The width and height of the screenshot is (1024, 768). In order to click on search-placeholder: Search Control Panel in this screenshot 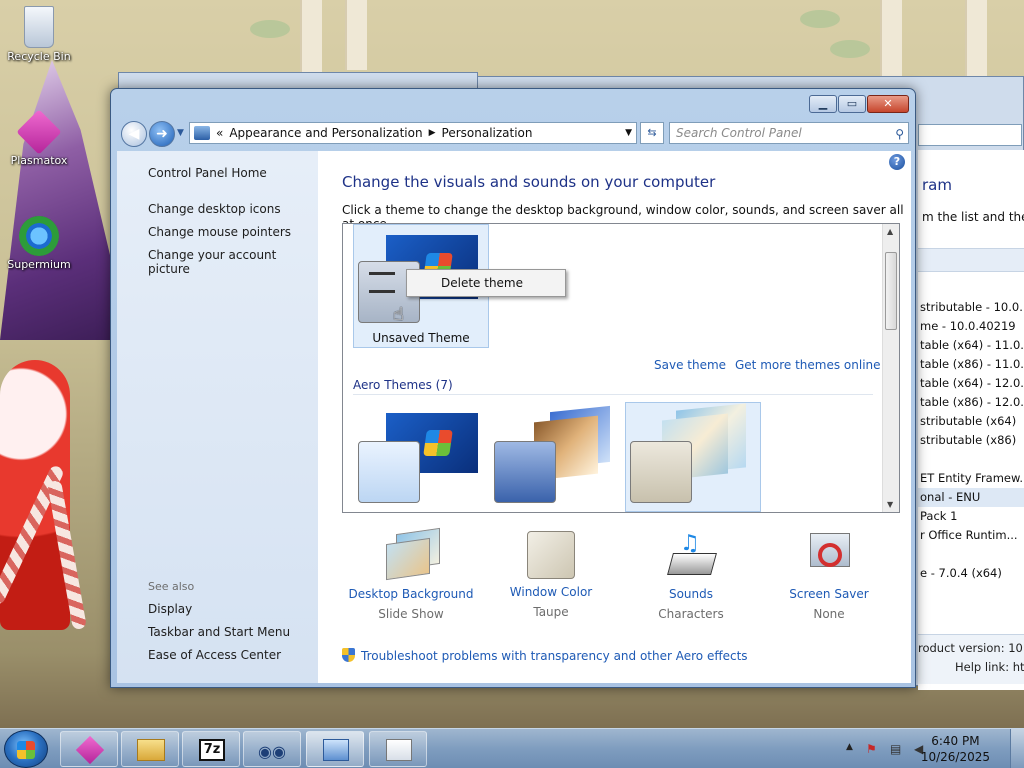, I will do `click(739, 133)`.